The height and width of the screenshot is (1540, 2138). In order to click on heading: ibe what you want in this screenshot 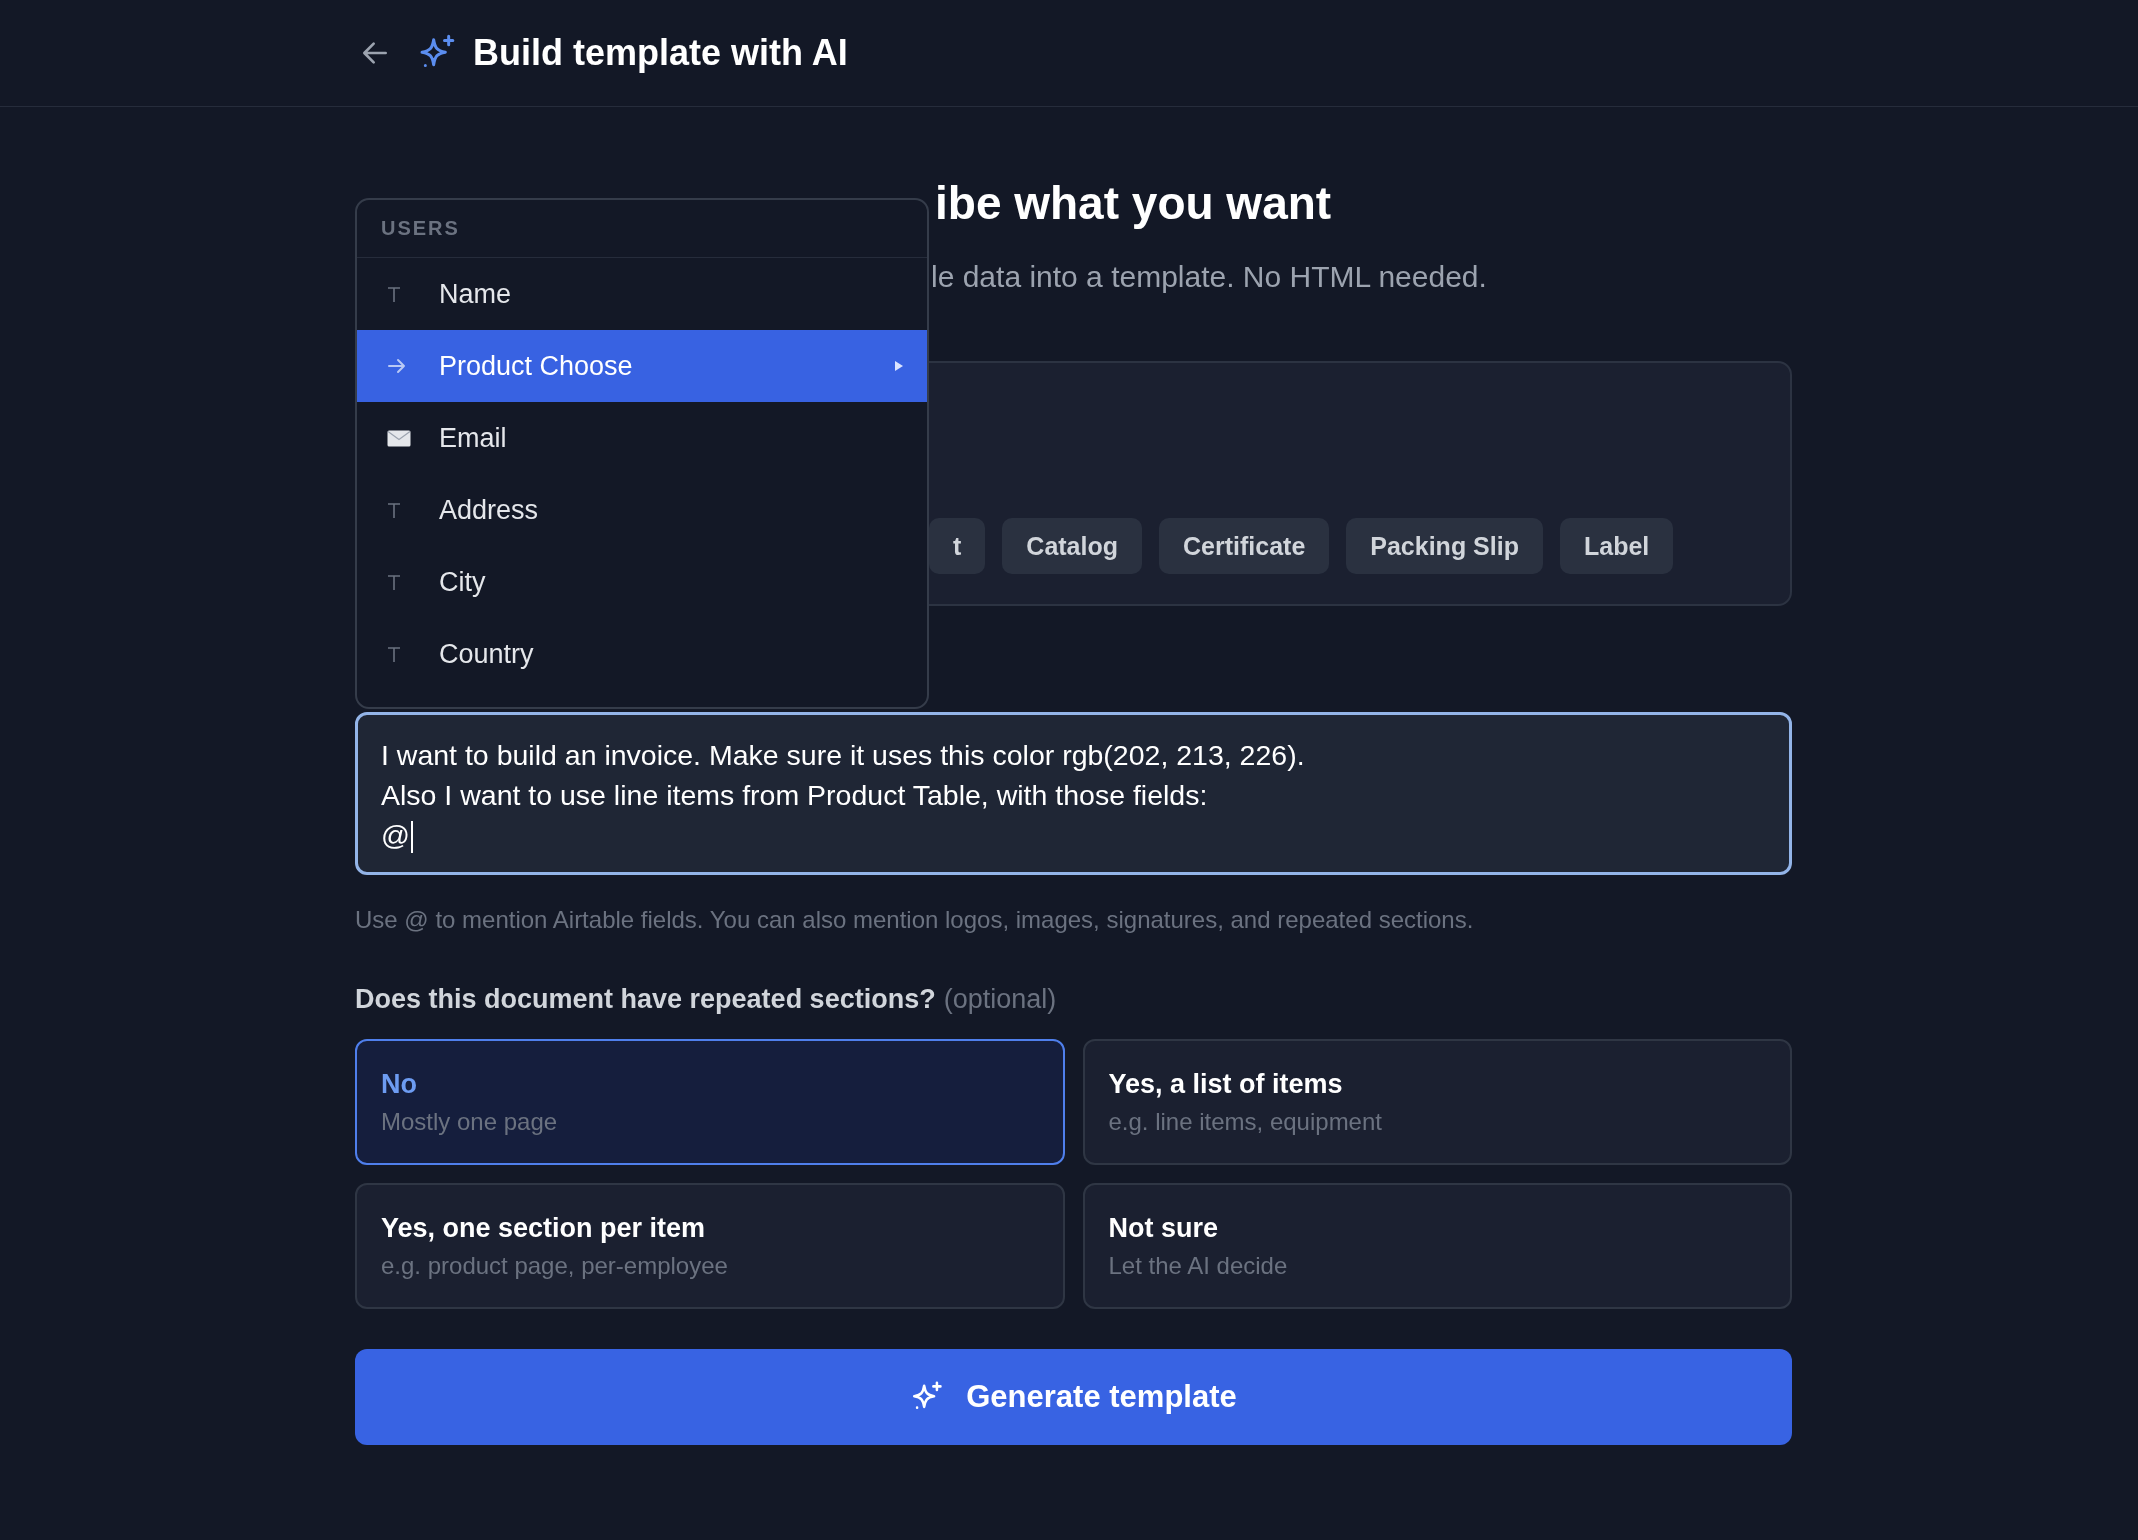, I will do `click(1134, 203)`.